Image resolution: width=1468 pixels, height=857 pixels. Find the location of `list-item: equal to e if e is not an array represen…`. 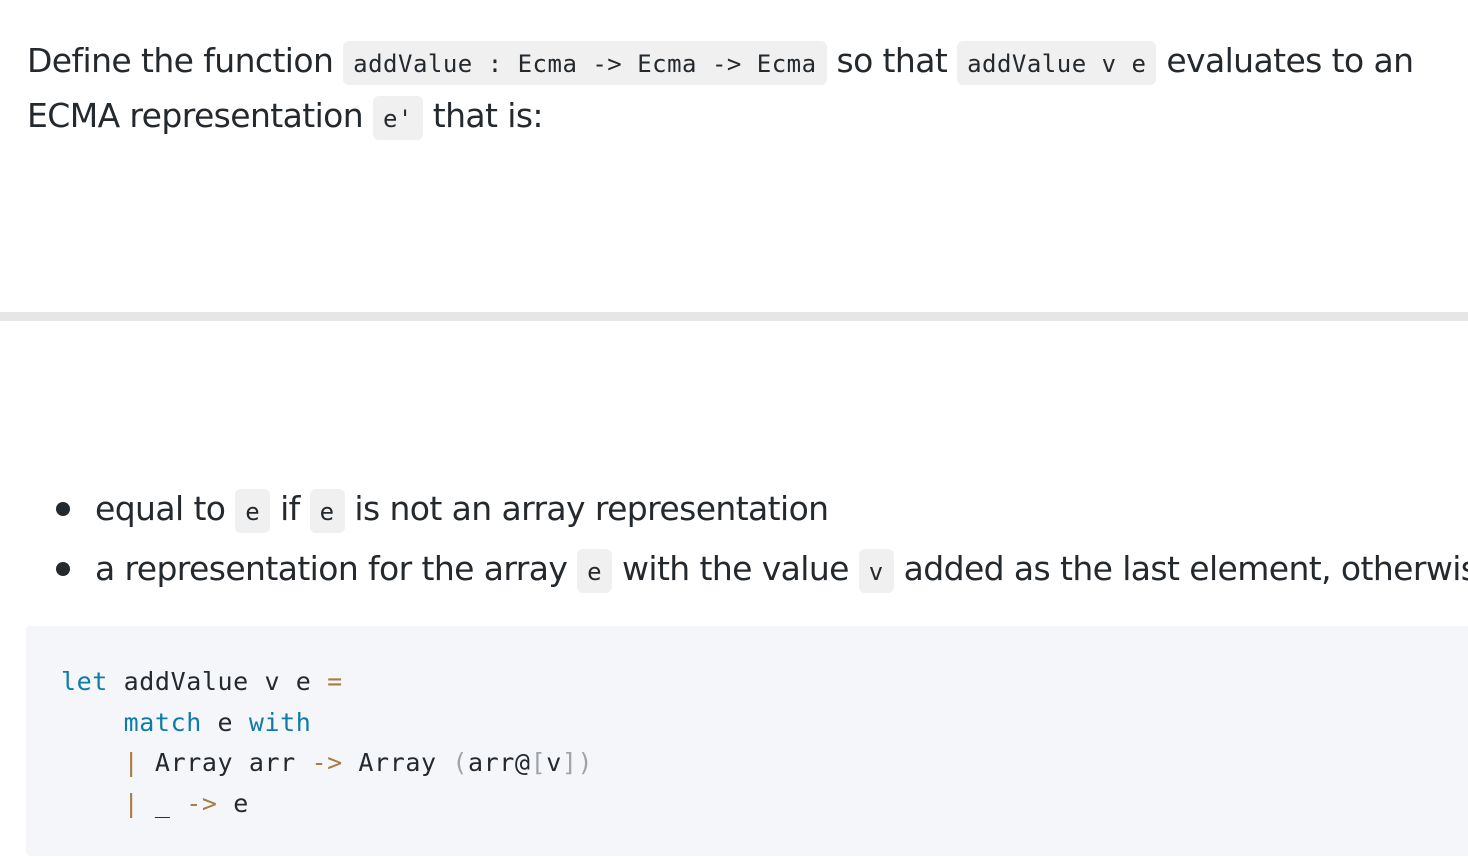

list-item: equal to e if e is not an array represen… is located at coordinates (746, 510).